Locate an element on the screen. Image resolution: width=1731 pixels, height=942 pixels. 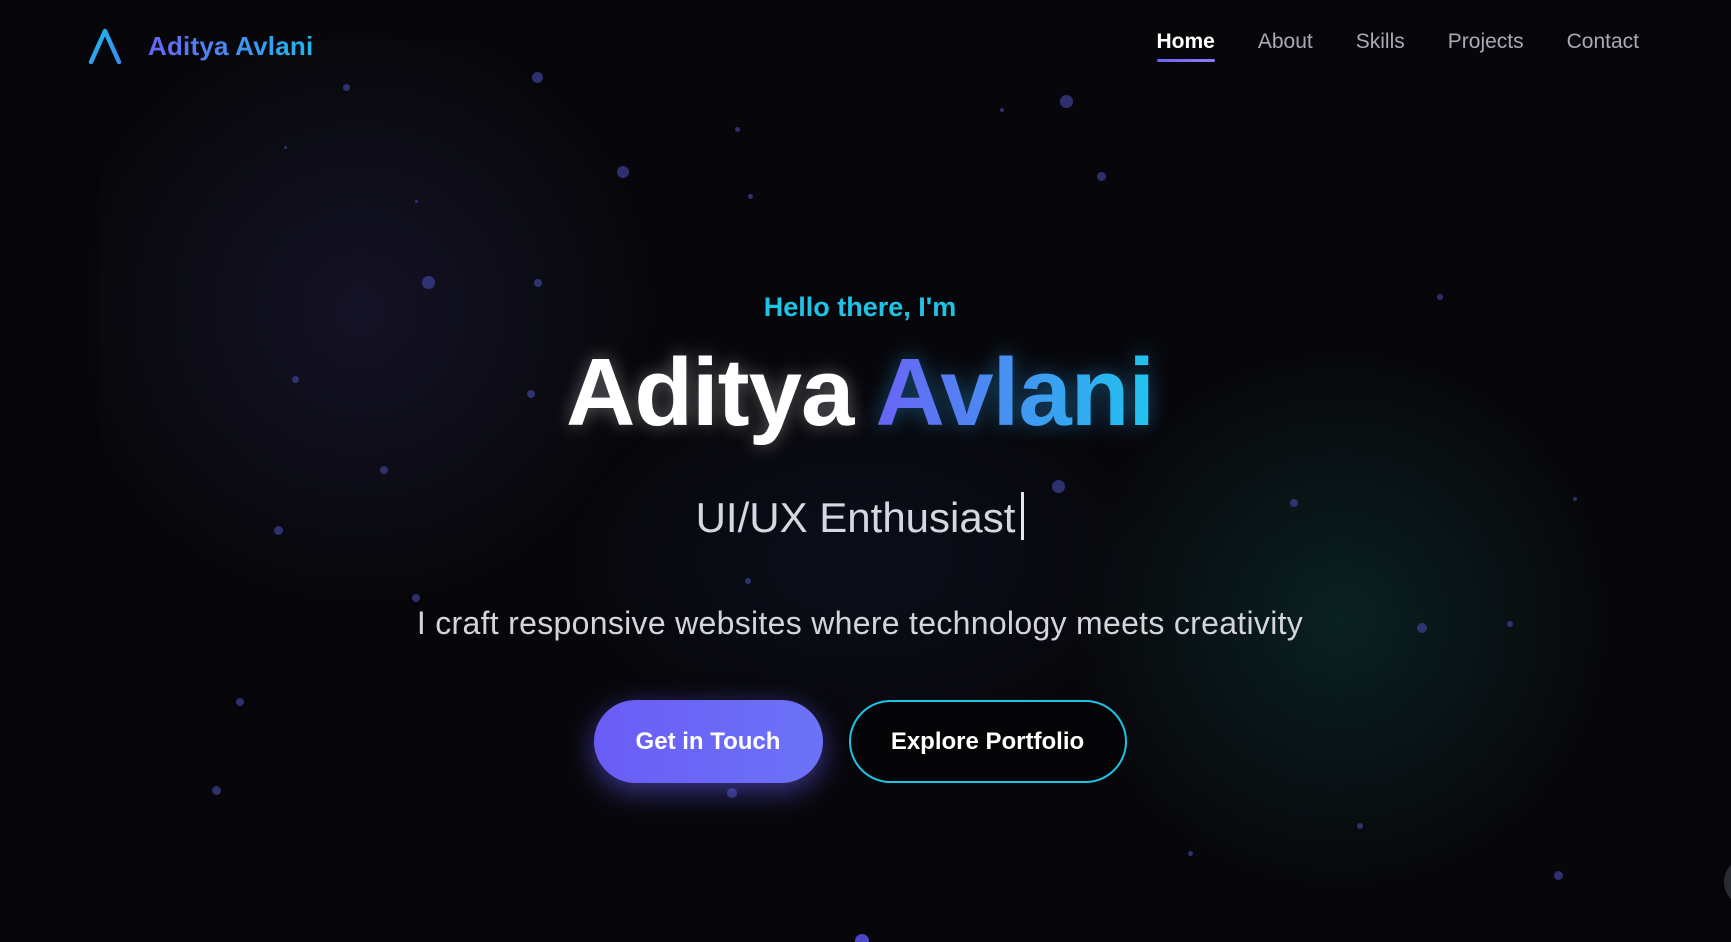
scroll-indicator is located at coordinates (862, 938).